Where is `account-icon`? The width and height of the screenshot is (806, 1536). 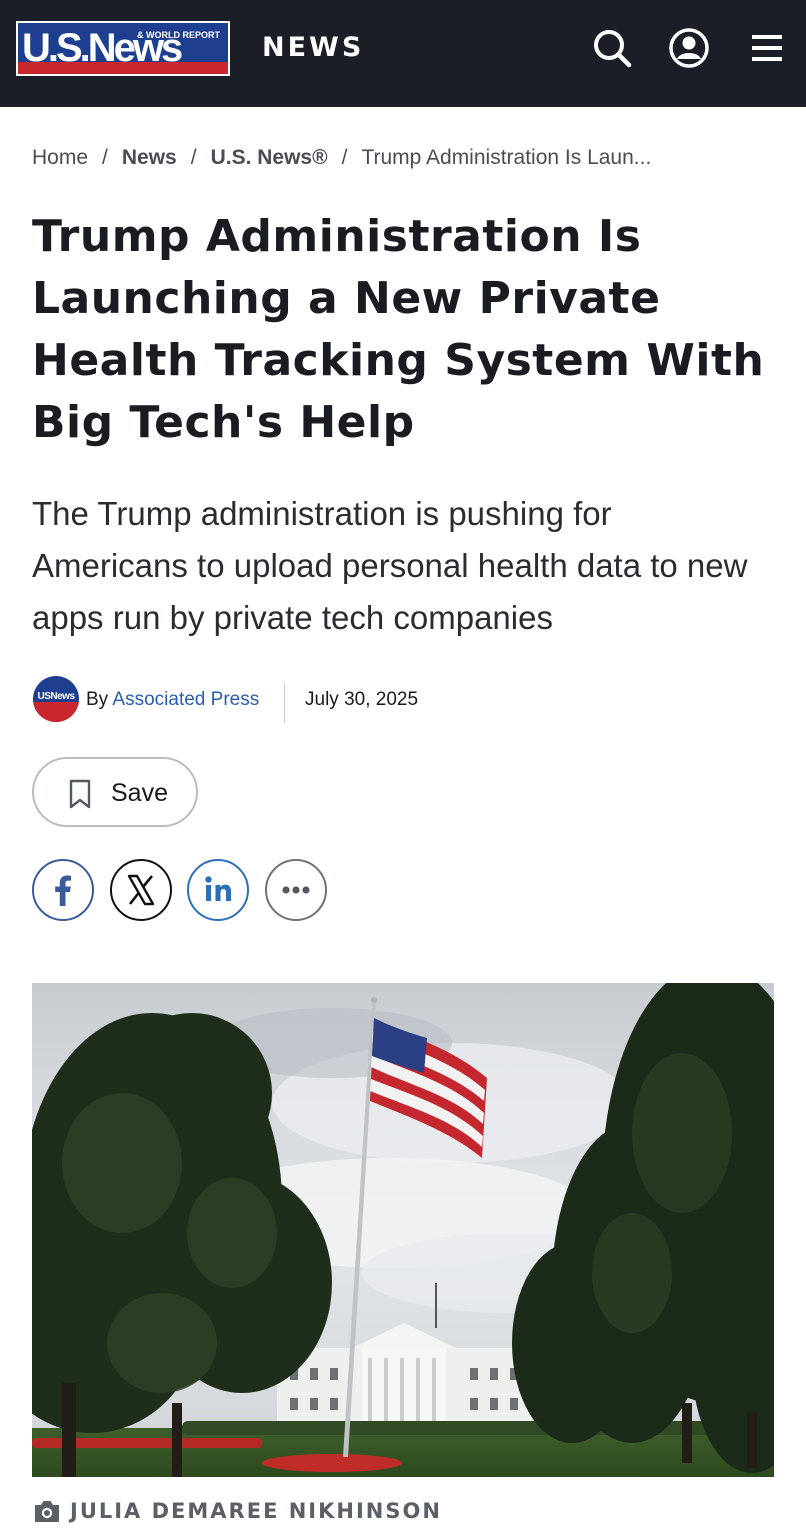 account-icon is located at coordinates (689, 48).